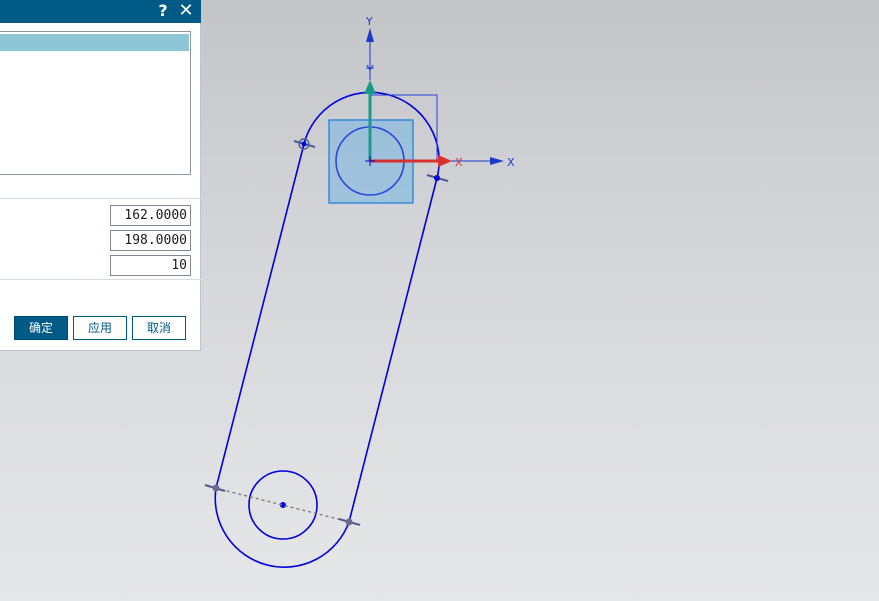  Describe the element at coordinates (445, 161) in the screenshot. I see `dynamic-x-handle-arrow` at that location.